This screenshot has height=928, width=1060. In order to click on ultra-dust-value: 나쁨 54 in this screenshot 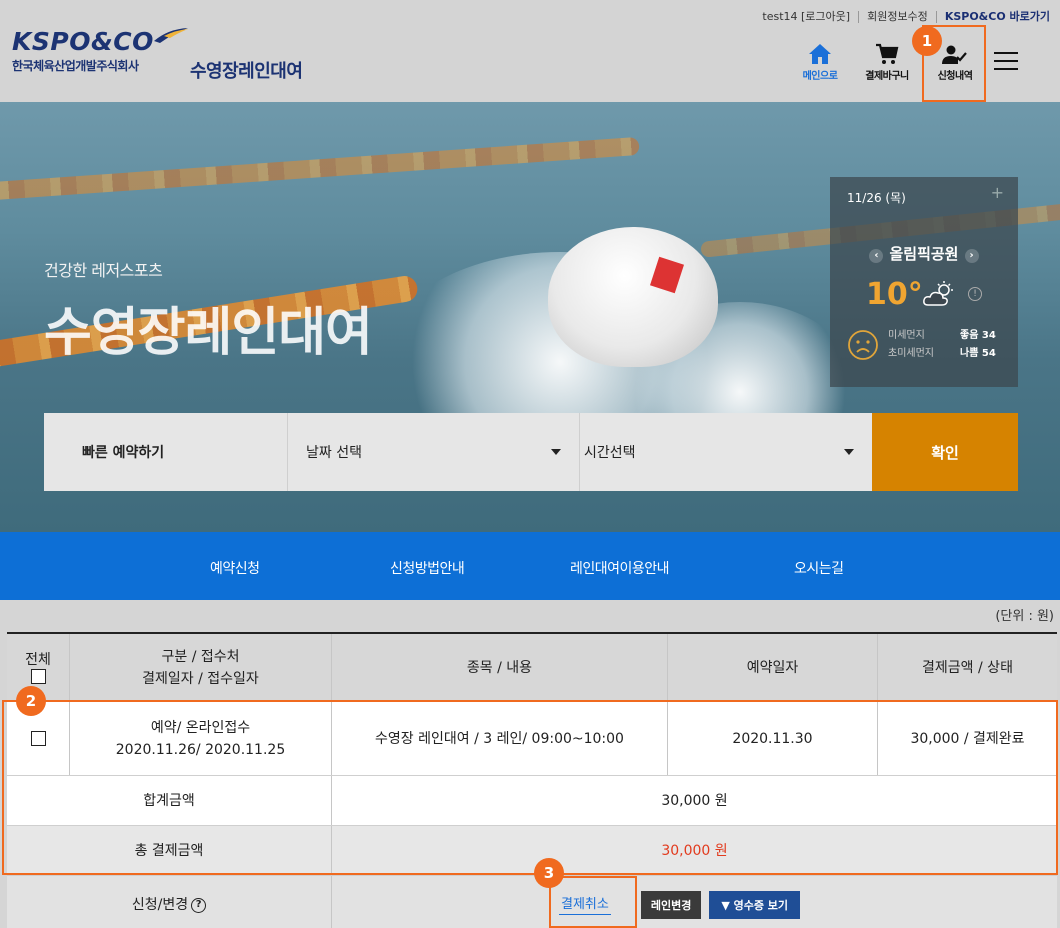, I will do `click(978, 353)`.